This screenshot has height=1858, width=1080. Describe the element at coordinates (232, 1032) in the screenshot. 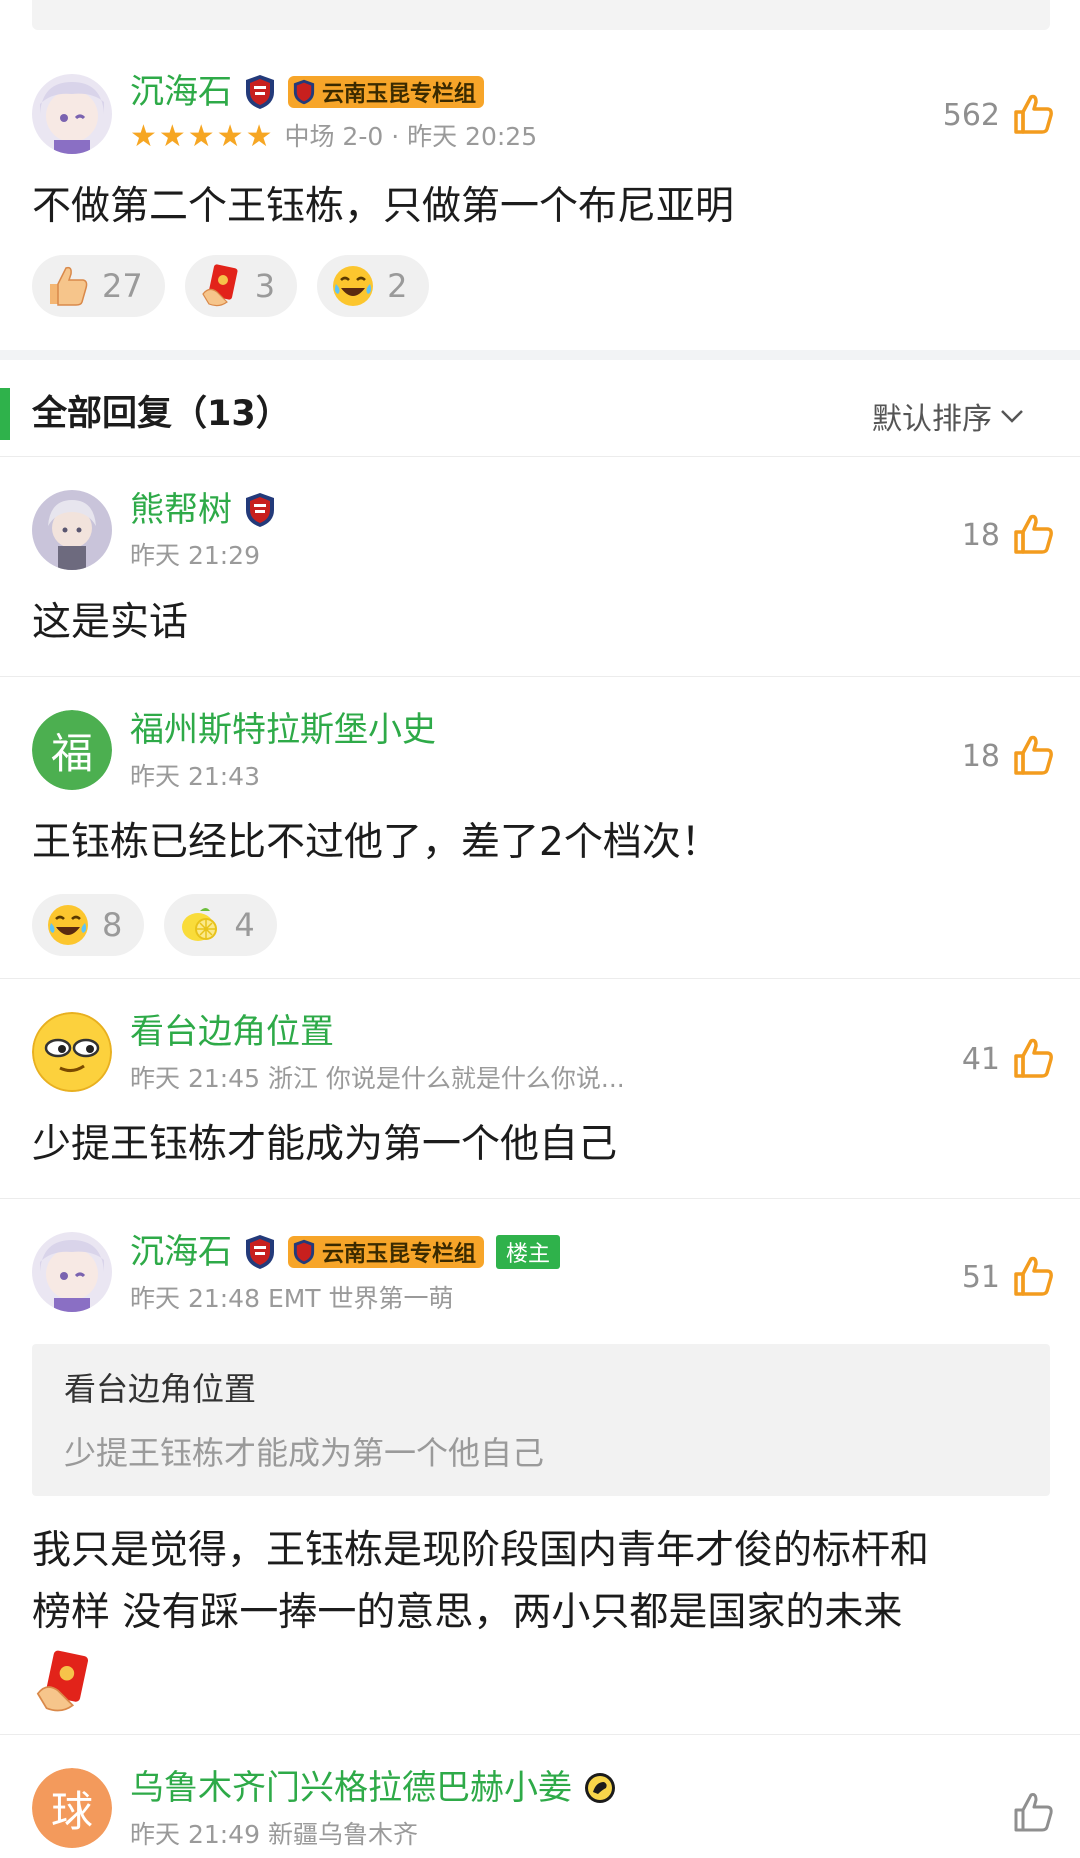

I see `username: 看台边角位置` at that location.